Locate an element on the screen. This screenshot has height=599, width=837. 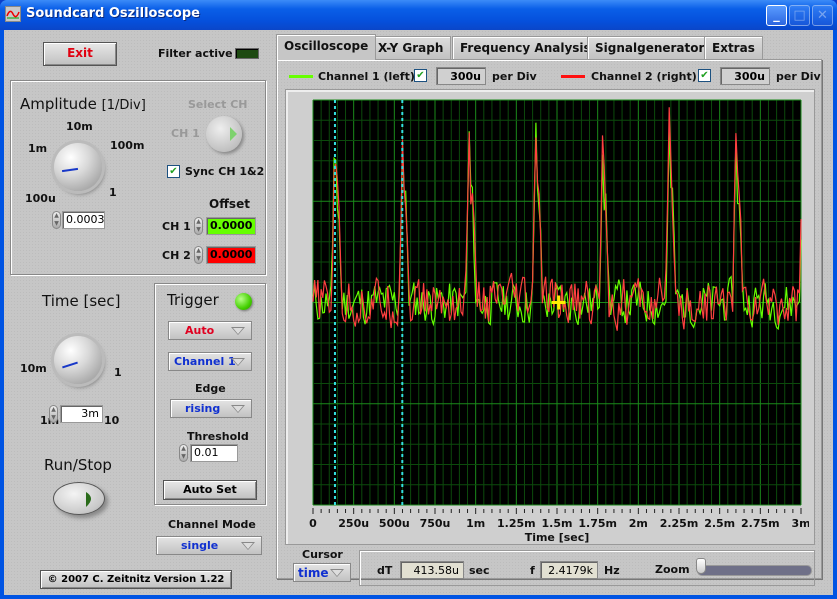
auto-set-button: Auto Set is located at coordinates (210, 490).